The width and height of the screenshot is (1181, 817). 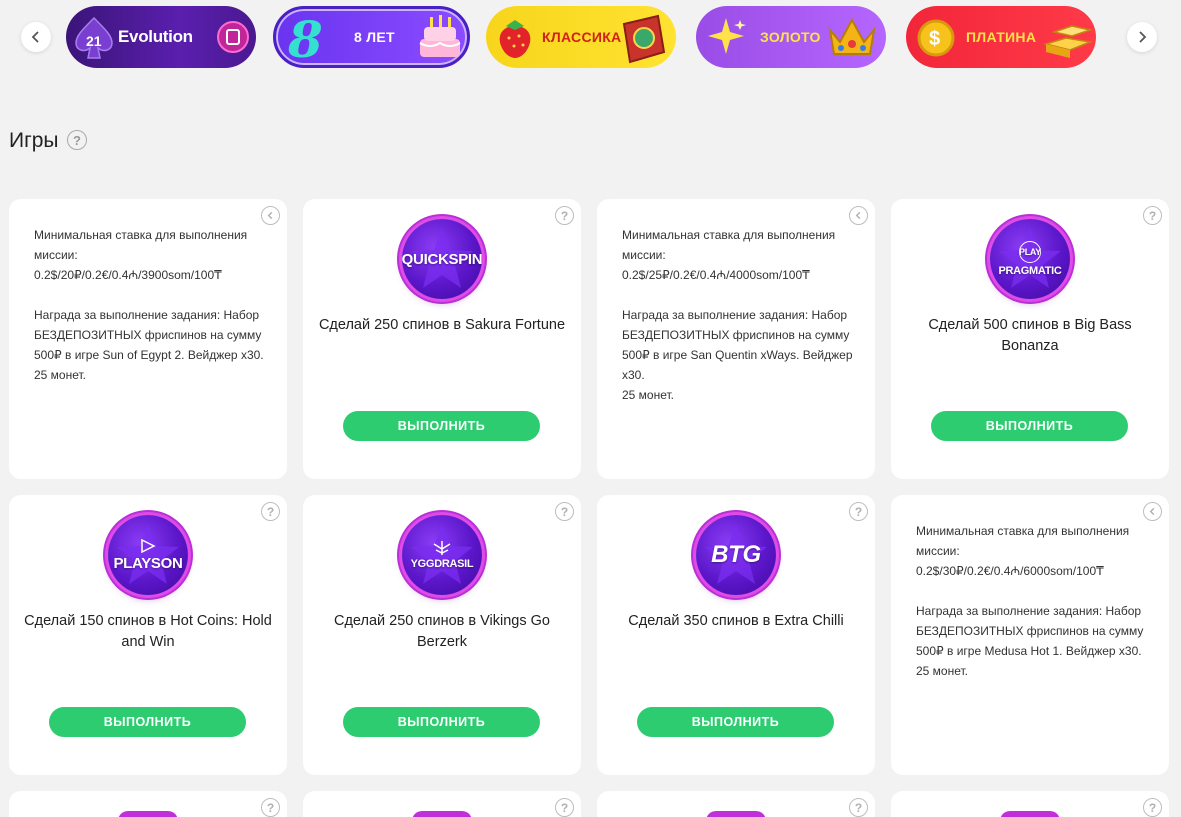 What do you see at coordinates (442, 548) in the screenshot?
I see `tree-icon` at bounding box center [442, 548].